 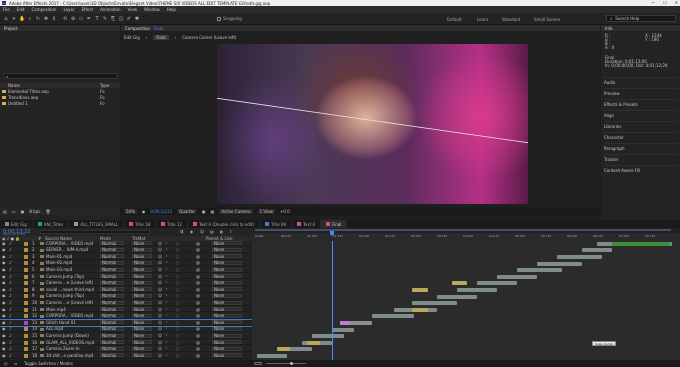 What do you see at coordinates (258, 363) in the screenshot?
I see `zoom-out-icon` at bounding box center [258, 363].